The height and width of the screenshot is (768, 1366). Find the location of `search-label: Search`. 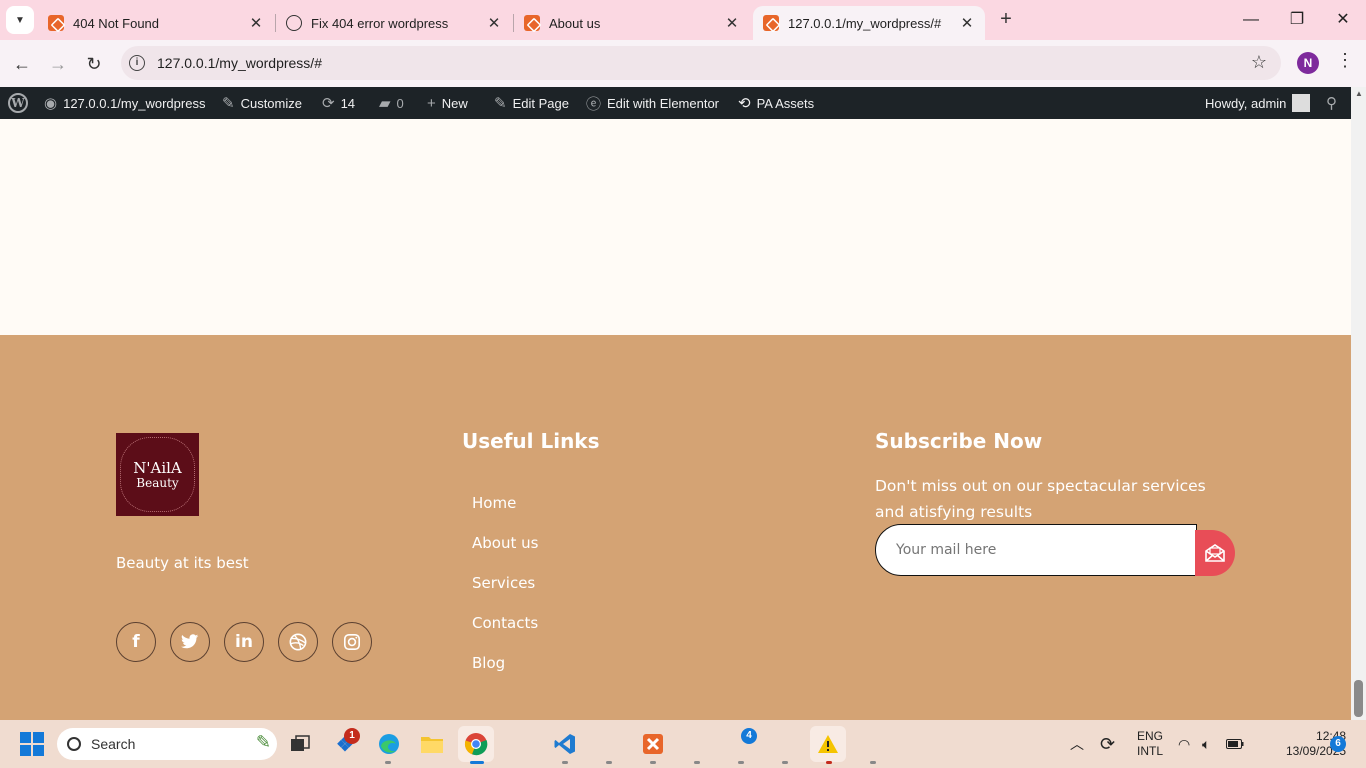

search-label: Search is located at coordinates (113, 744).